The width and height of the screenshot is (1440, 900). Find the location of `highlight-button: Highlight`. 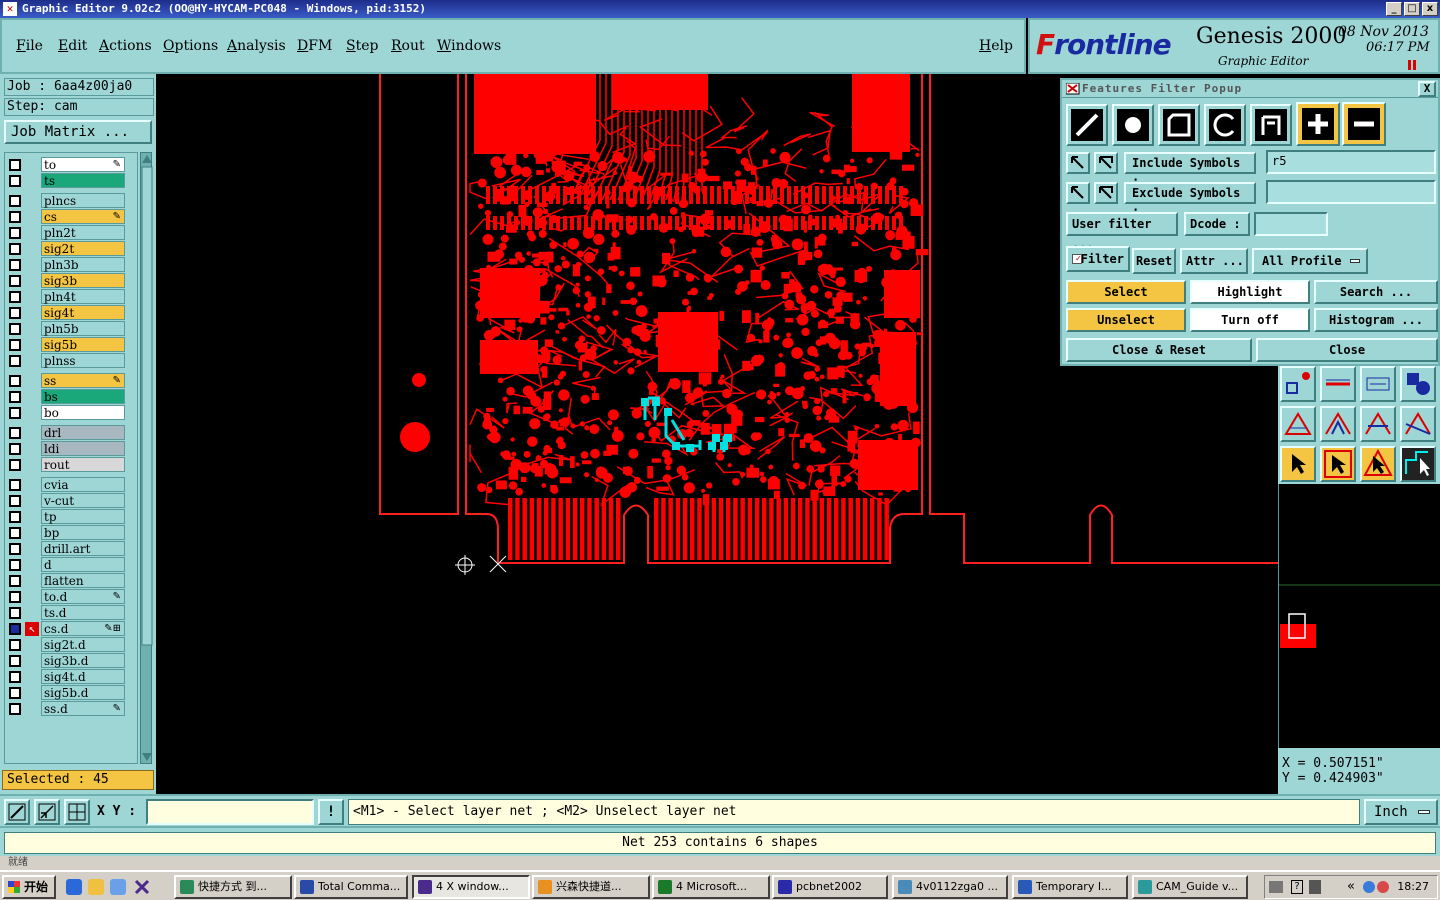

highlight-button: Highlight is located at coordinates (1250, 292).